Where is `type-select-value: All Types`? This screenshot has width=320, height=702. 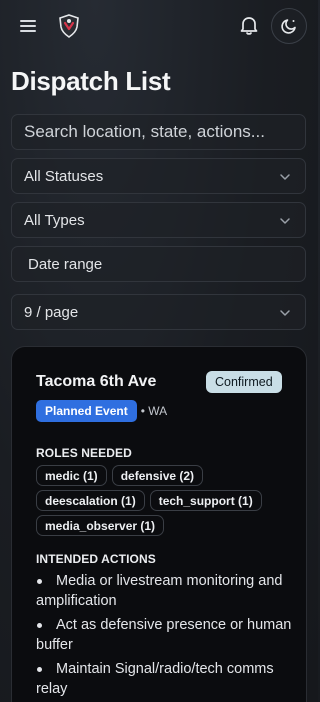
type-select-value: All Types is located at coordinates (54, 220).